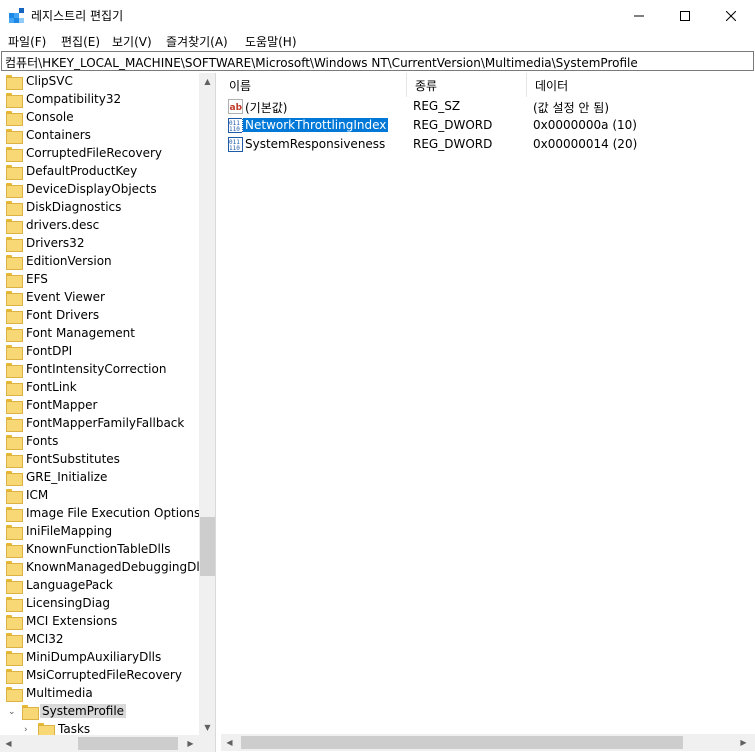 The height and width of the screenshot is (752, 755). I want to click on window-title: 레지스트리 편집기, so click(77, 16).